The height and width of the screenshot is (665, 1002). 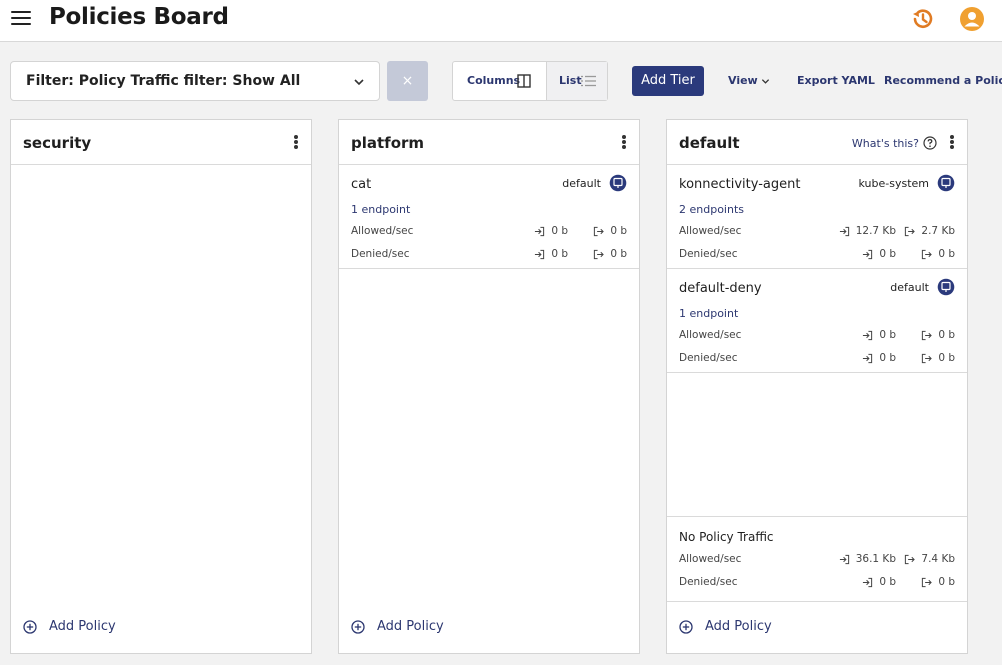 I want to click on allowed-egress: 0 b, so click(x=610, y=231).